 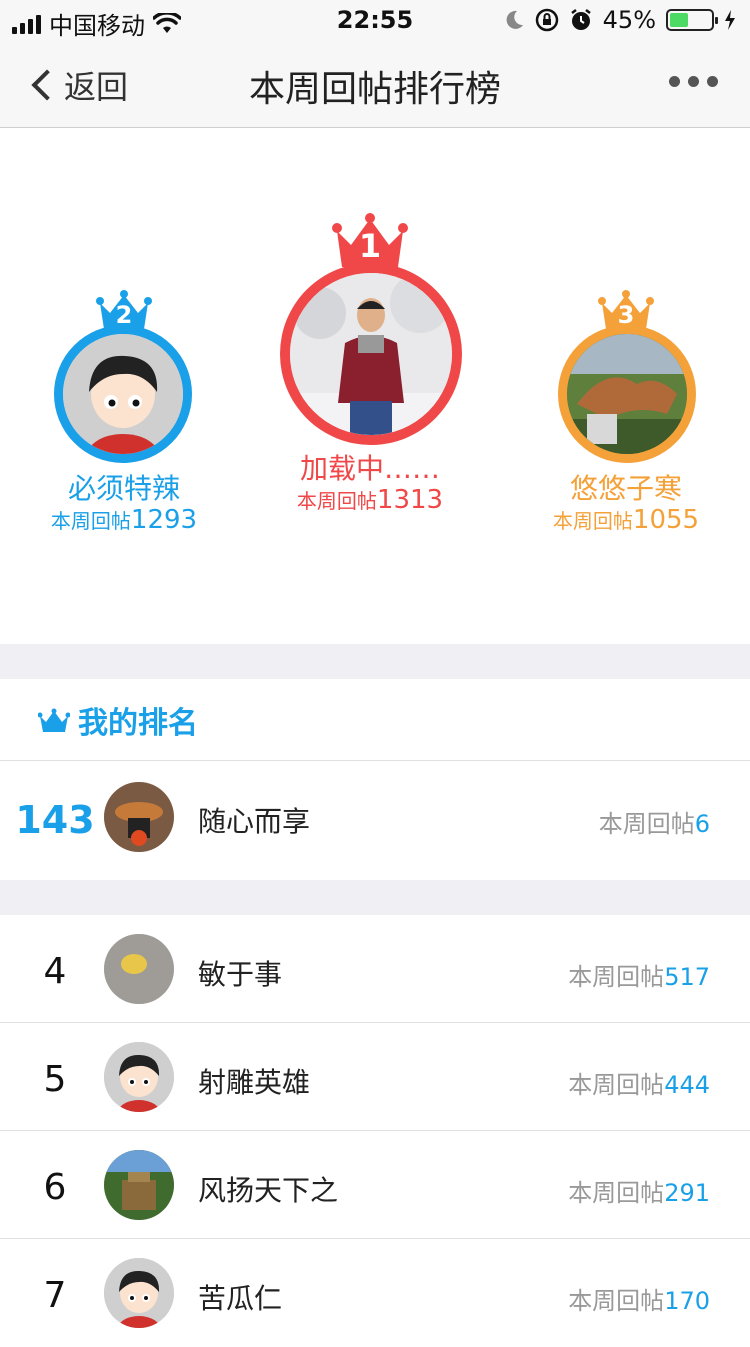 I want to click on my-rank-title: 我的排名, so click(x=138, y=723).